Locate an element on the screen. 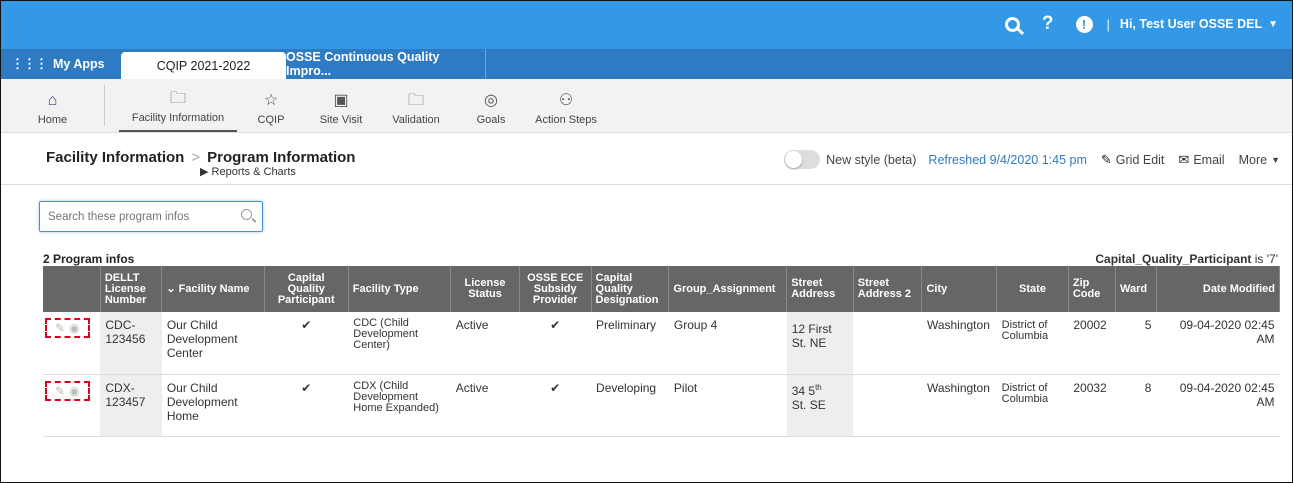 Image resolution: width=1293 pixels, height=483 pixels. pencil-icon: ✎ is located at coordinates (1106, 159).